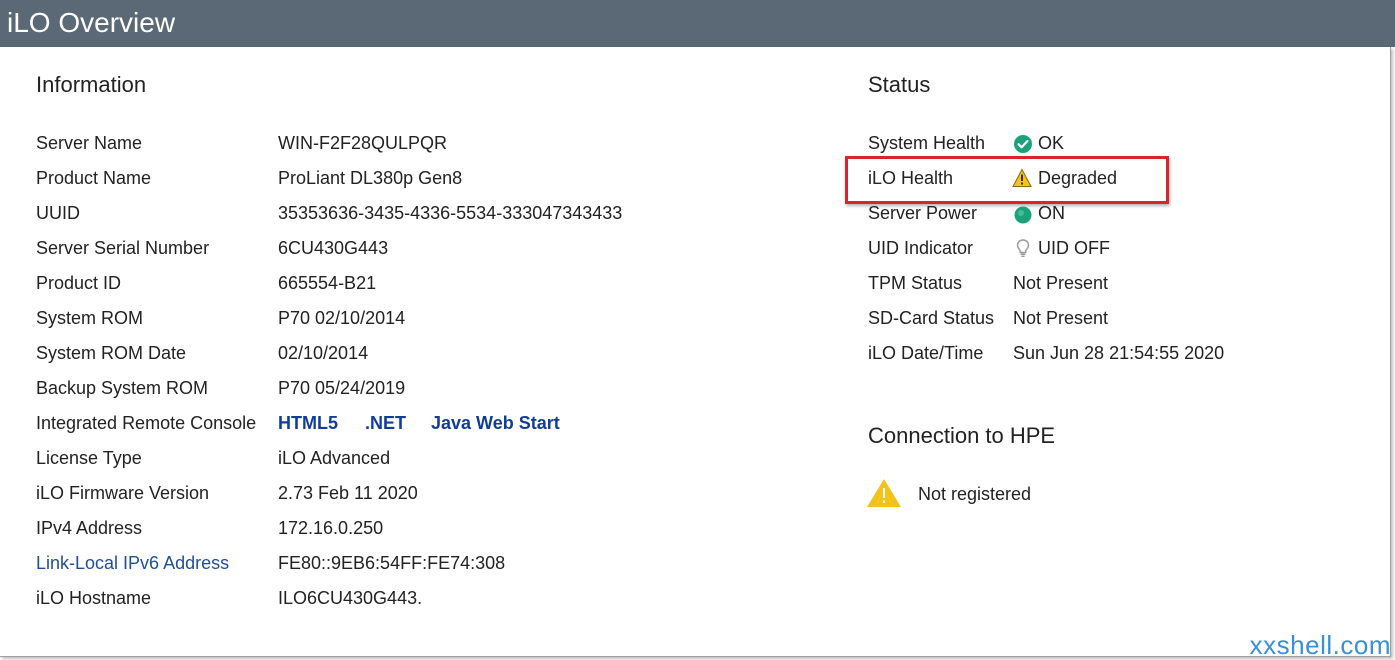  What do you see at coordinates (122, 388) in the screenshot?
I see `backup-system-rom-label: Backup System ROM` at bounding box center [122, 388].